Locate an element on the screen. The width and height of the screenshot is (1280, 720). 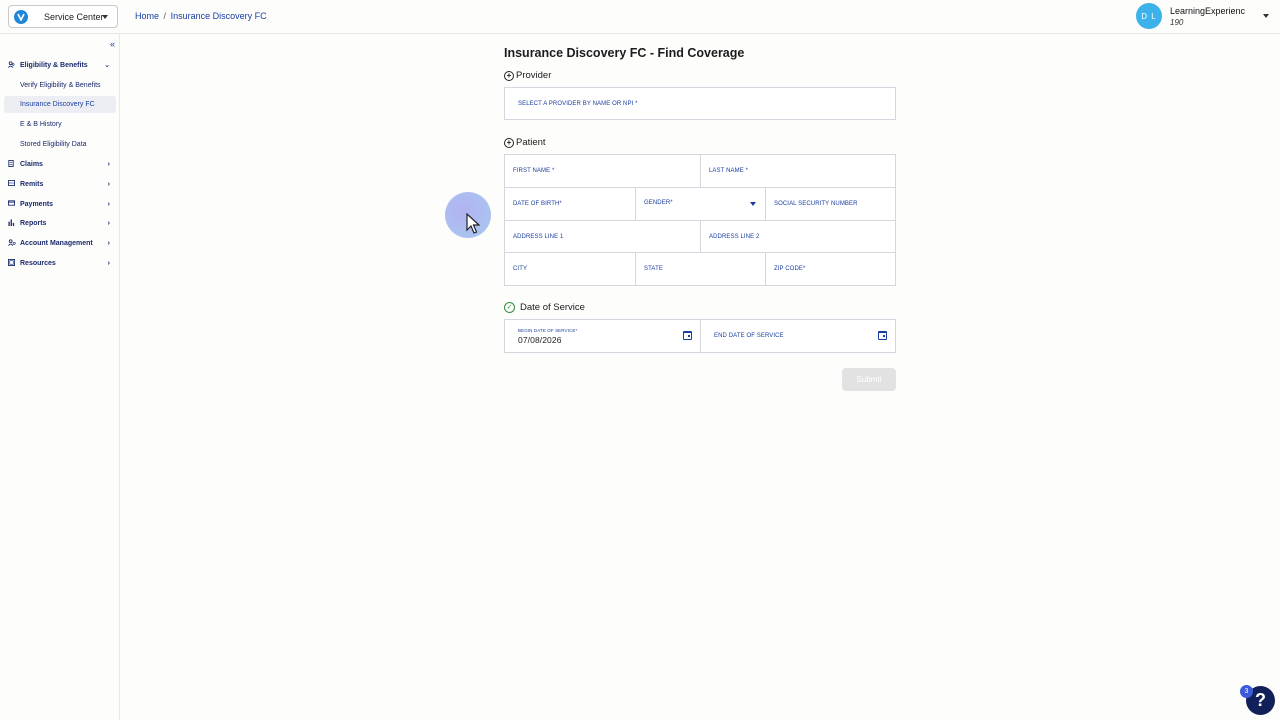
field-label: FIRST NAME * is located at coordinates (534, 171).